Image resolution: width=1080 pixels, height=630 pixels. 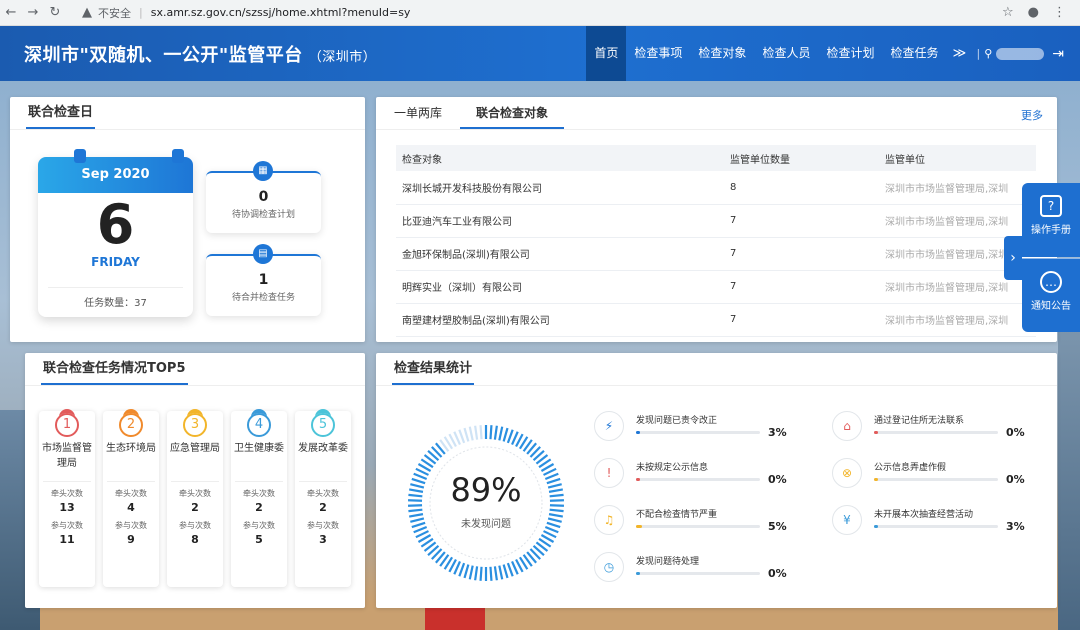 What do you see at coordinates (847, 520) in the screenshot?
I see `no-business-icon: ¥` at bounding box center [847, 520].